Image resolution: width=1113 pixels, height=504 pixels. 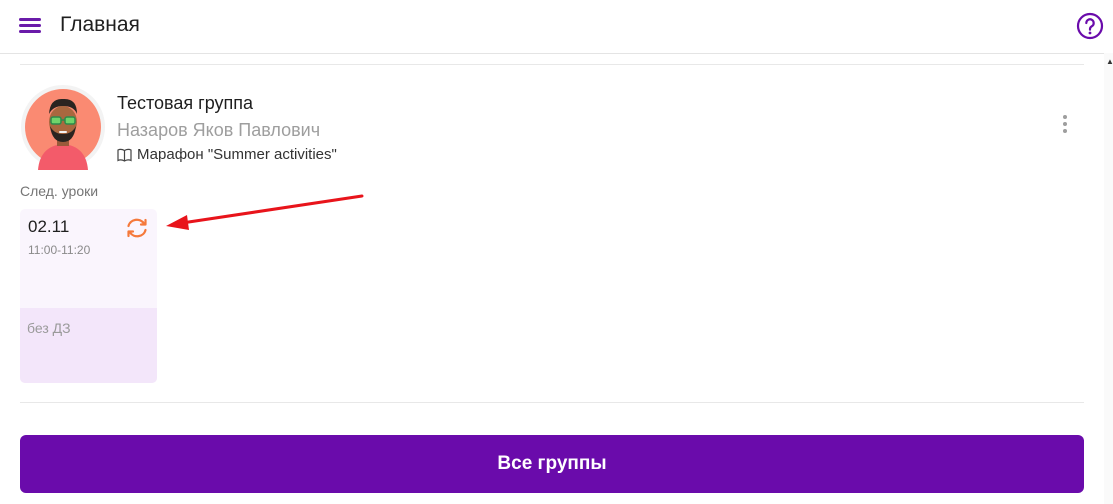 What do you see at coordinates (30, 26) in the screenshot?
I see `hamburger-menu-icon` at bounding box center [30, 26].